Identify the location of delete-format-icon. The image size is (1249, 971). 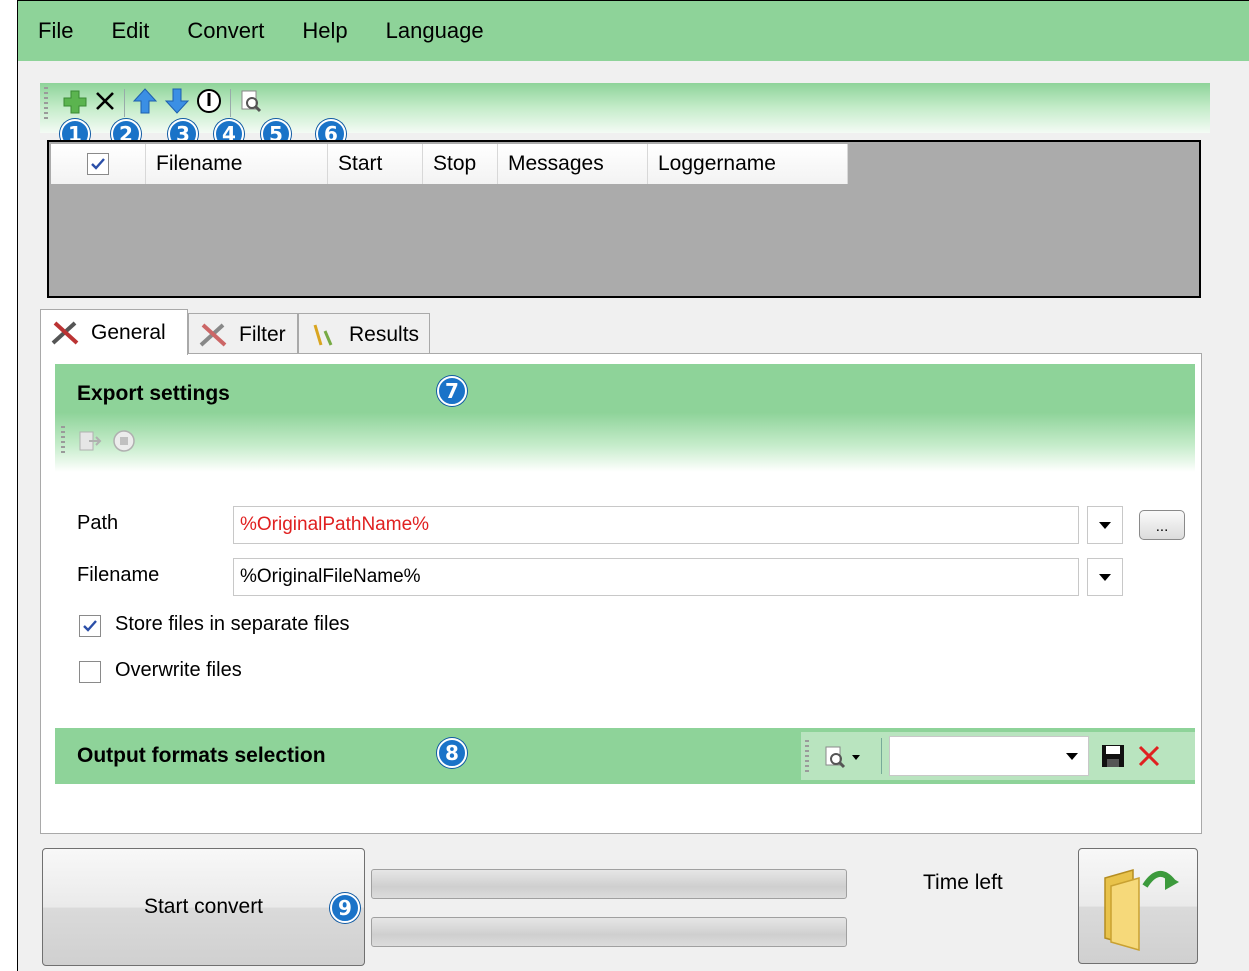
(1149, 756).